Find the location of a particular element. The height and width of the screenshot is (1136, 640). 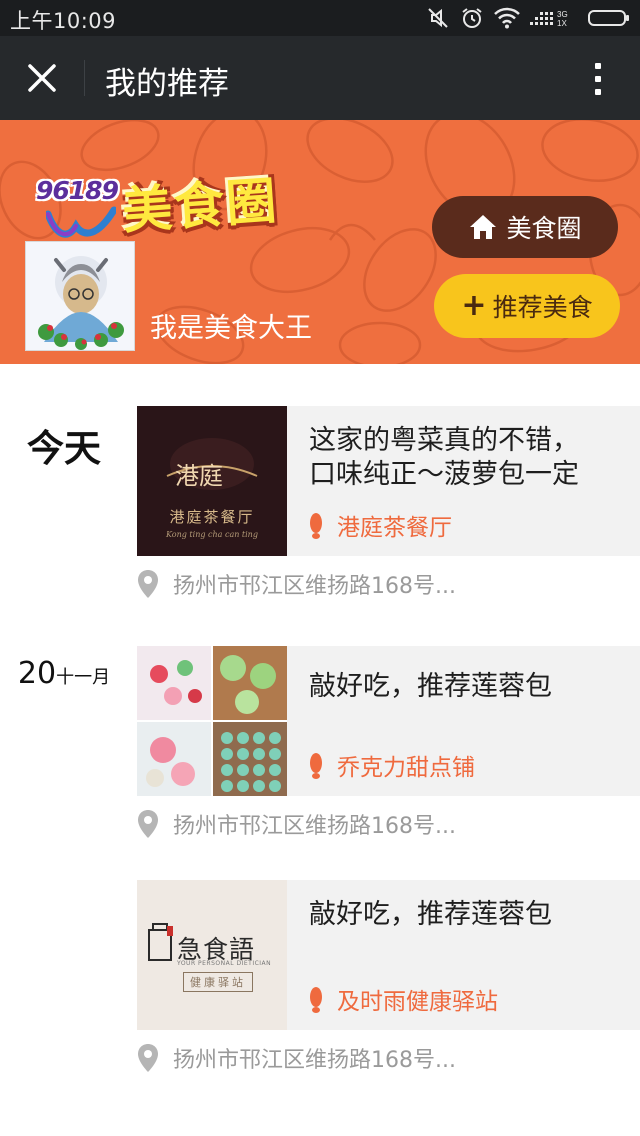

shop-name: 港庭茶餐厅 is located at coordinates (394, 528).